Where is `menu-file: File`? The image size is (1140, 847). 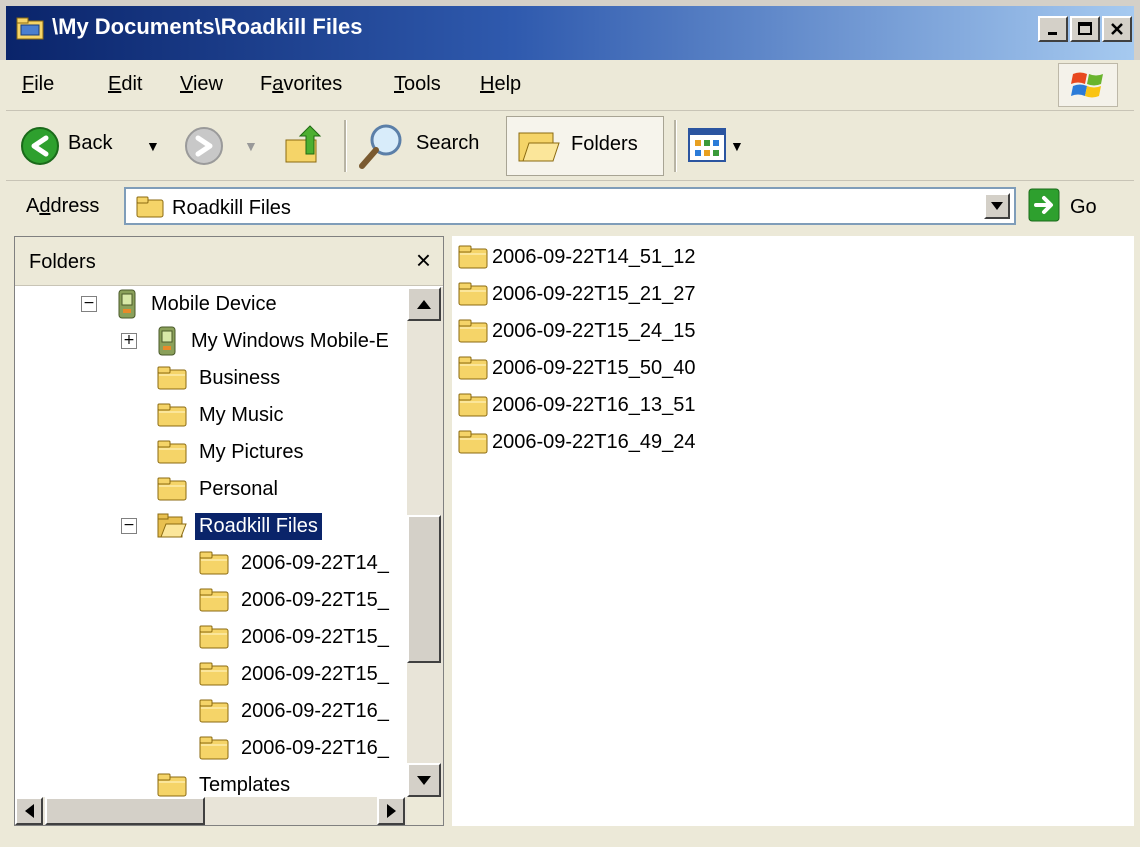 menu-file: File is located at coordinates (38, 84).